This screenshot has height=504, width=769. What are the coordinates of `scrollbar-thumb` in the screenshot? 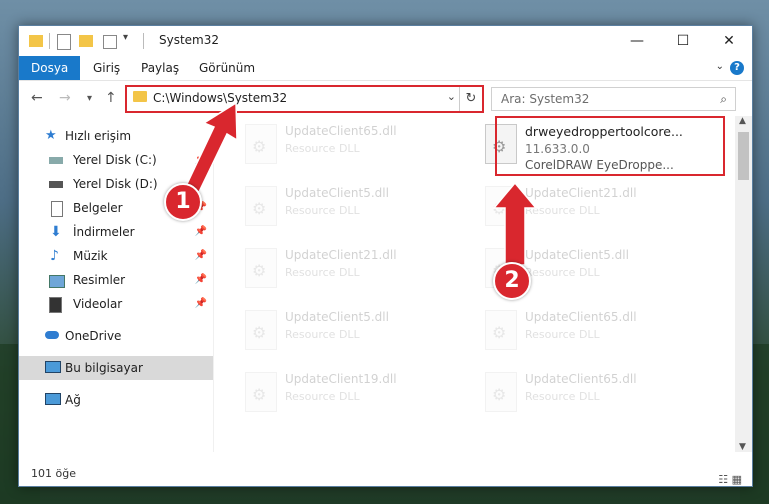 It's located at (743, 156).